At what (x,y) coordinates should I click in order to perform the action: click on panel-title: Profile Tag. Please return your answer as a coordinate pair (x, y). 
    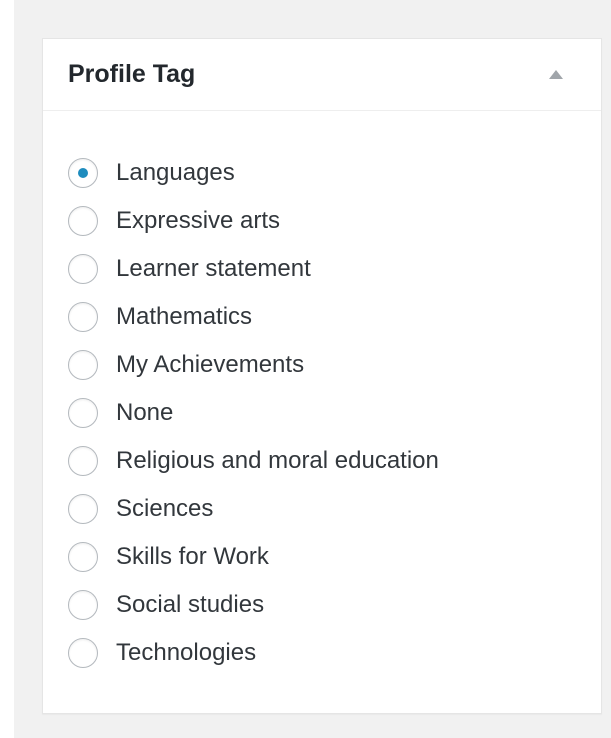
    Looking at the image, I should click on (132, 74).